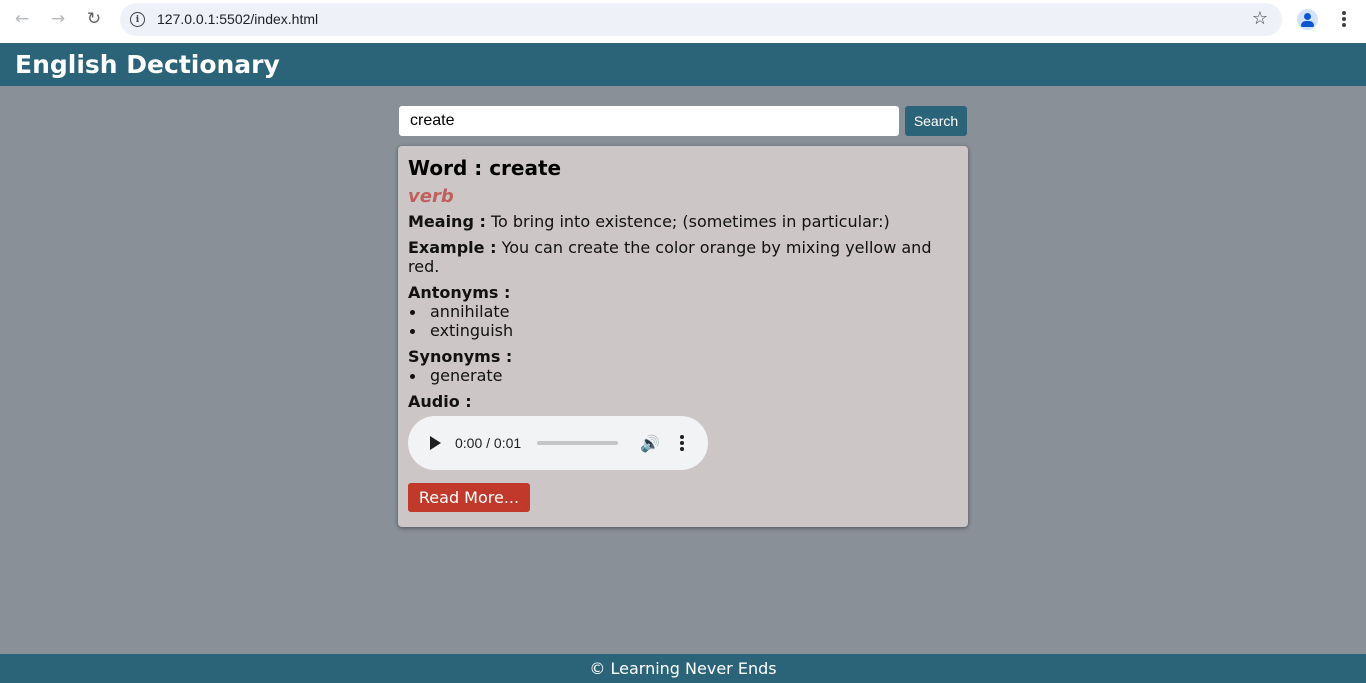  Describe the element at coordinates (459, 292) in the screenshot. I see `antonyms-label: Antonyms :` at that location.